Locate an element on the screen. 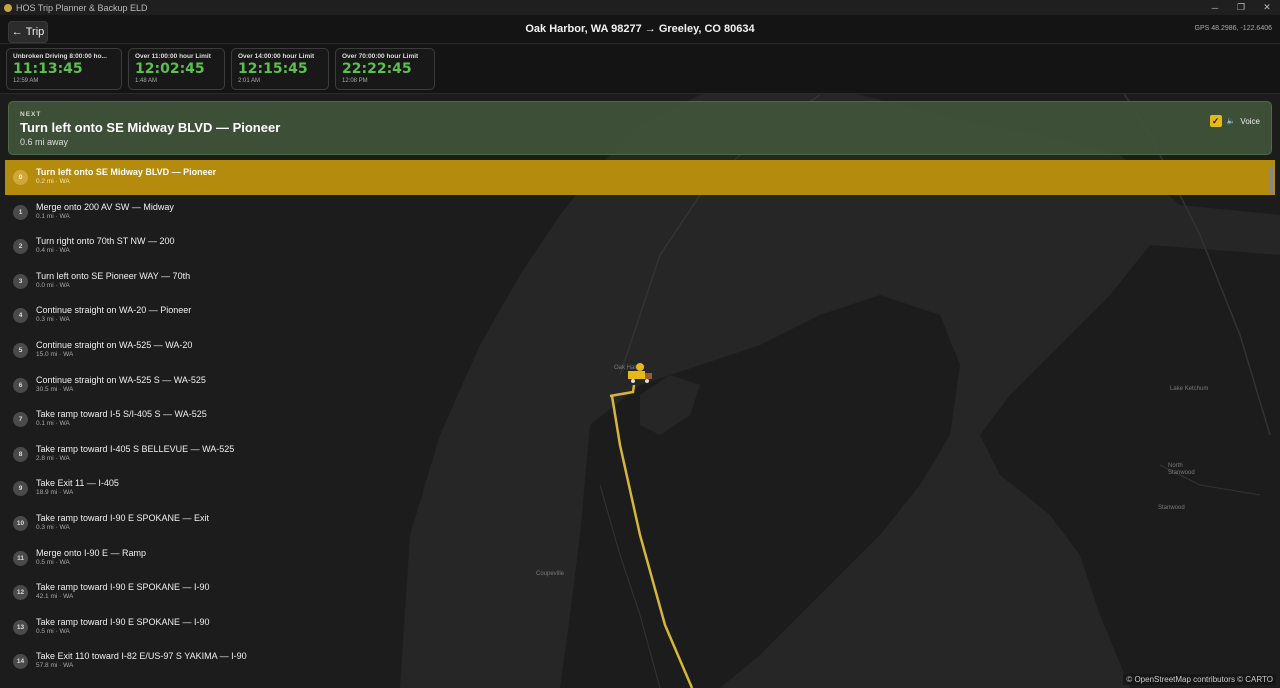 The width and height of the screenshot is (1280, 688). step-number: 4 is located at coordinates (20, 316).